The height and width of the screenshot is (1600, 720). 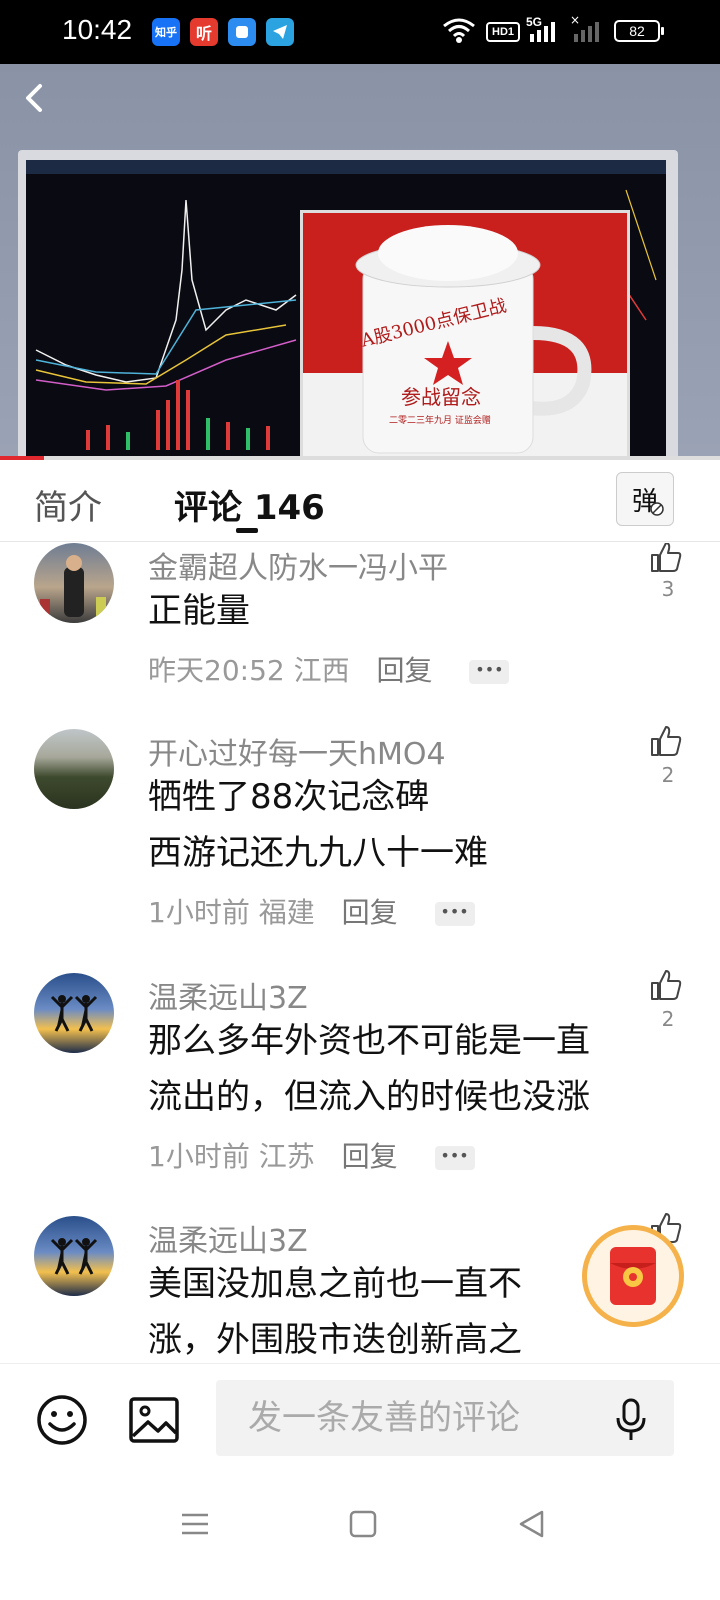 I want to click on comment-input, so click(x=445, y=1418).